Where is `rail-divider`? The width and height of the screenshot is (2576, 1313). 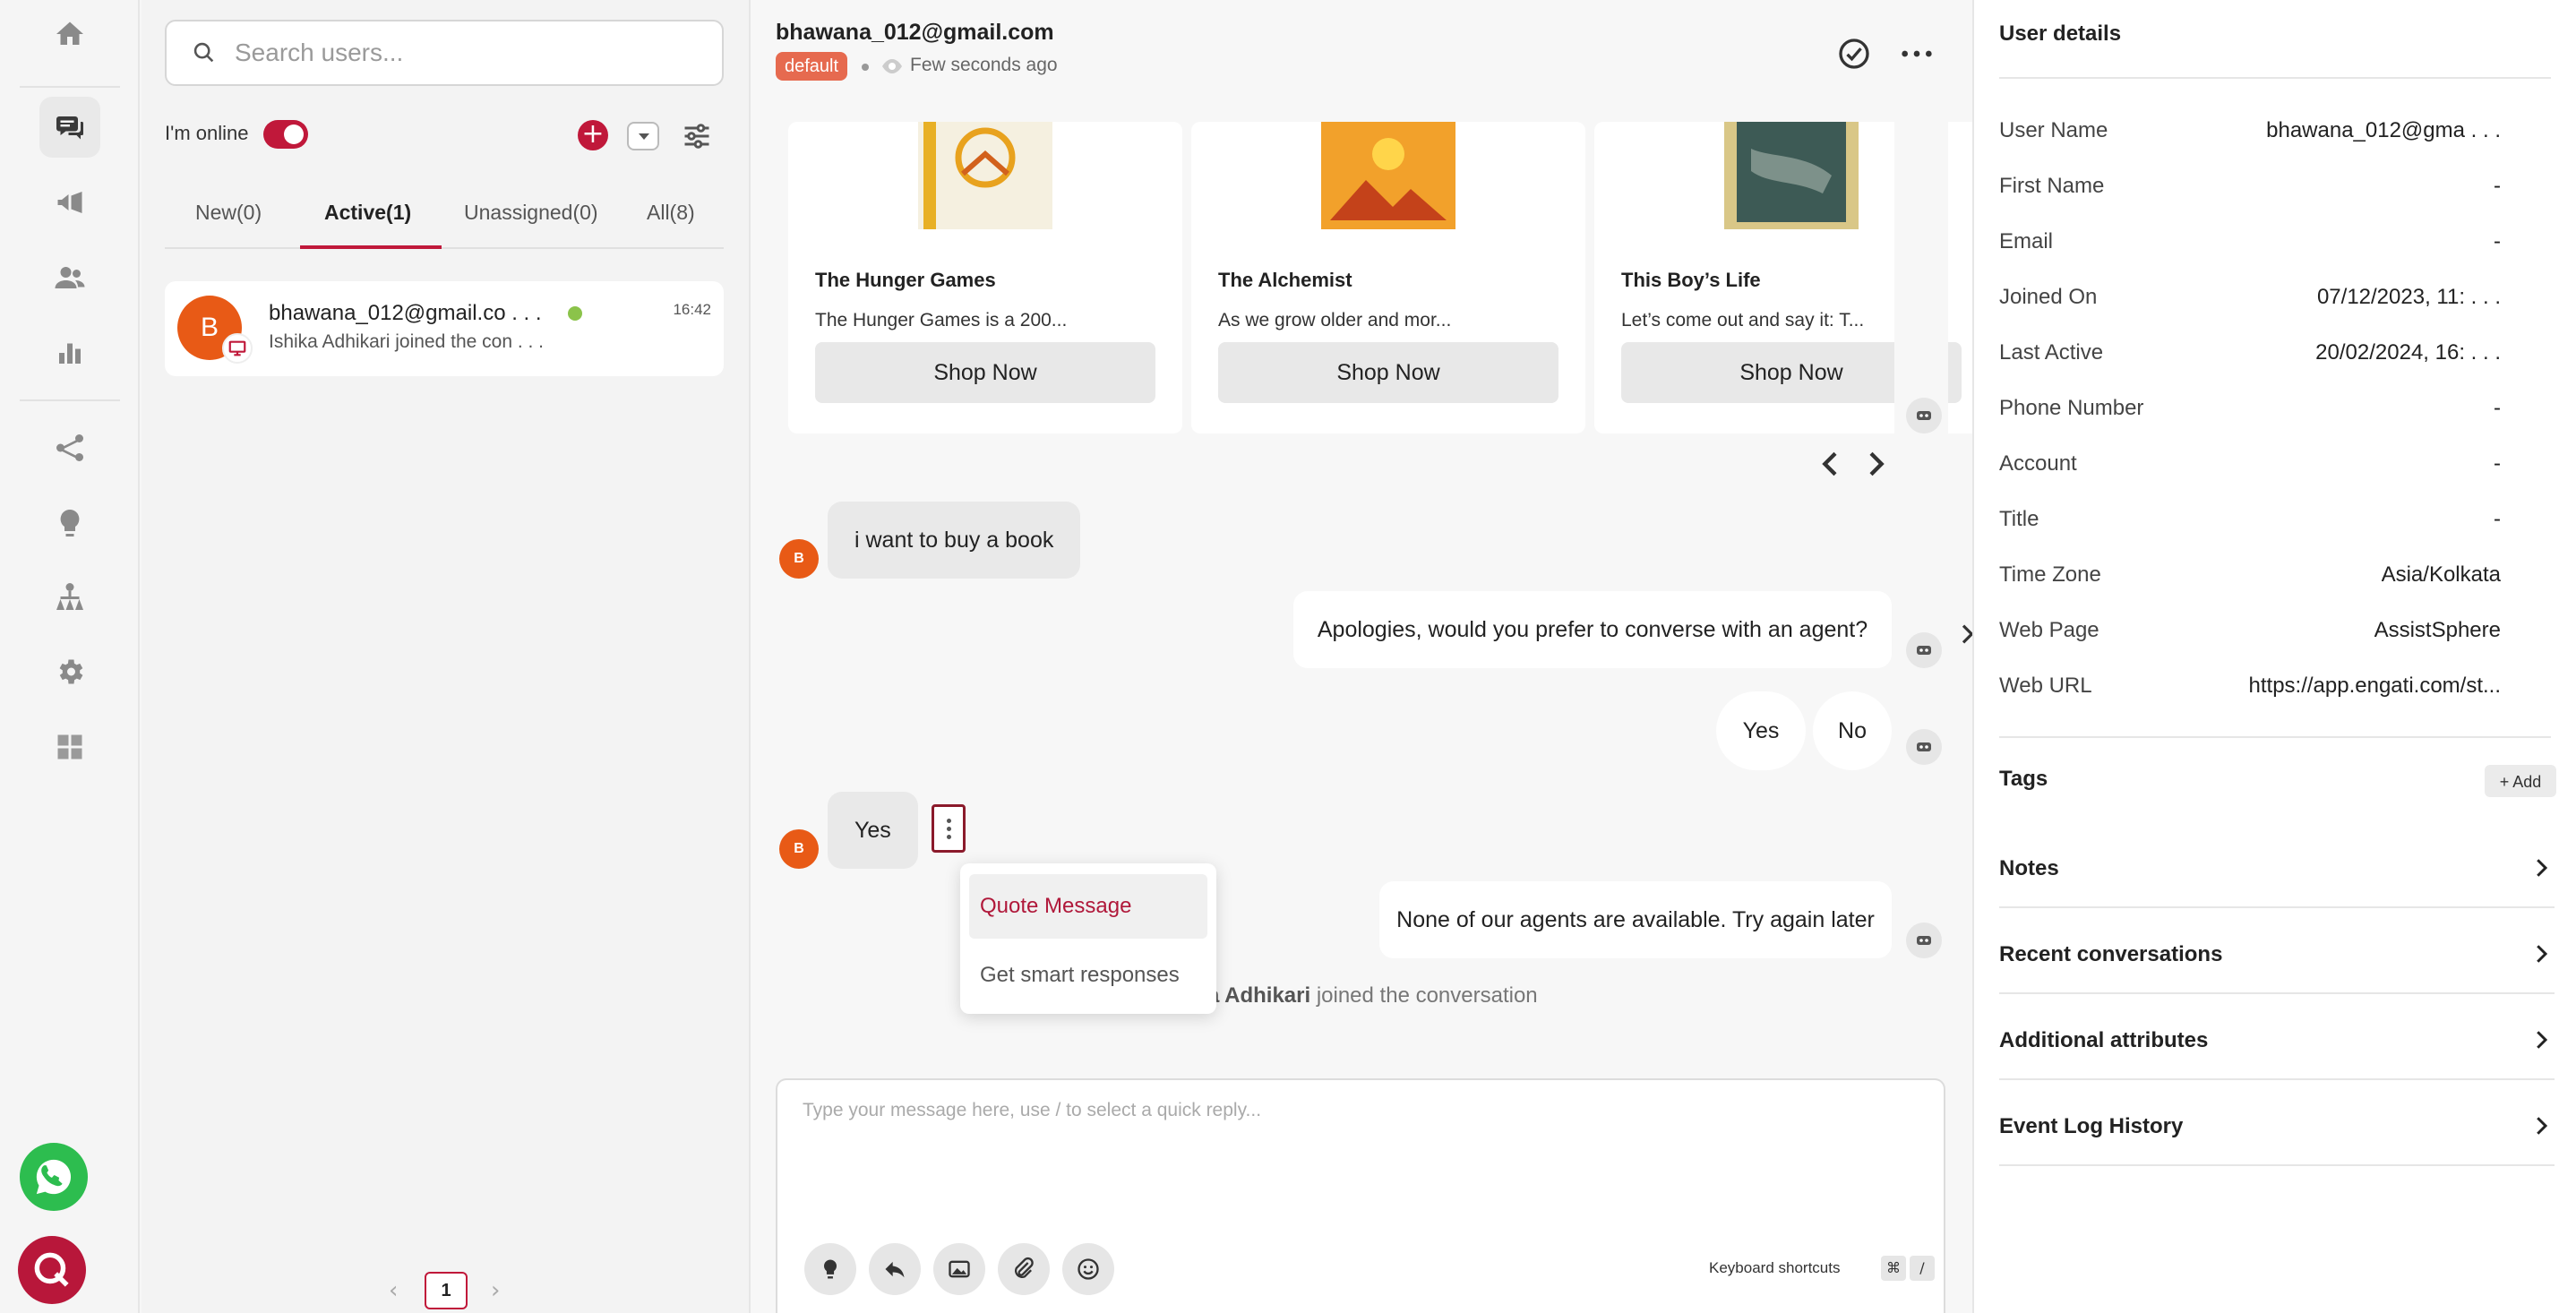
rail-divider is located at coordinates (70, 87).